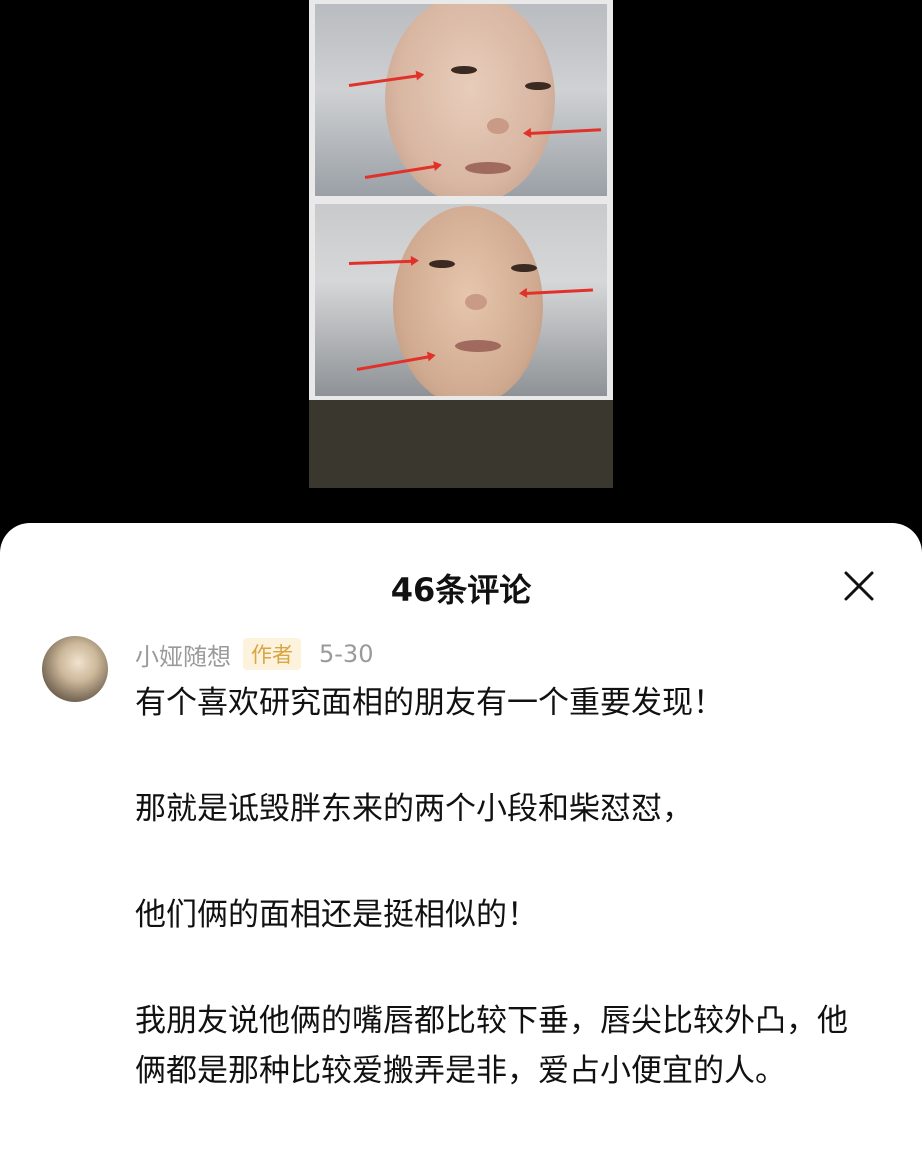 This screenshot has height=1163, width=922. What do you see at coordinates (336, 915) in the screenshot?
I see `comment-paragraph: 他们俩的面相还是挺相似的！` at bounding box center [336, 915].